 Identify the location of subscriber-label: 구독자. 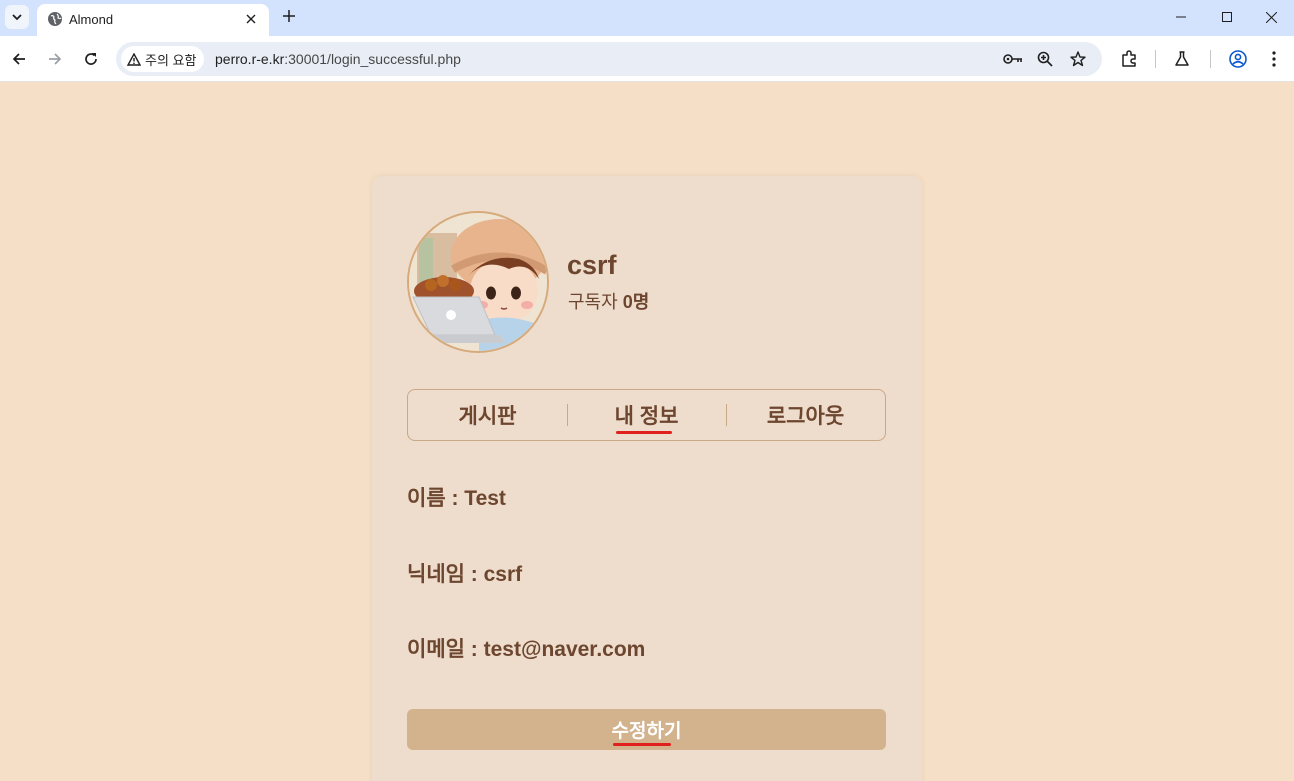
(593, 302).